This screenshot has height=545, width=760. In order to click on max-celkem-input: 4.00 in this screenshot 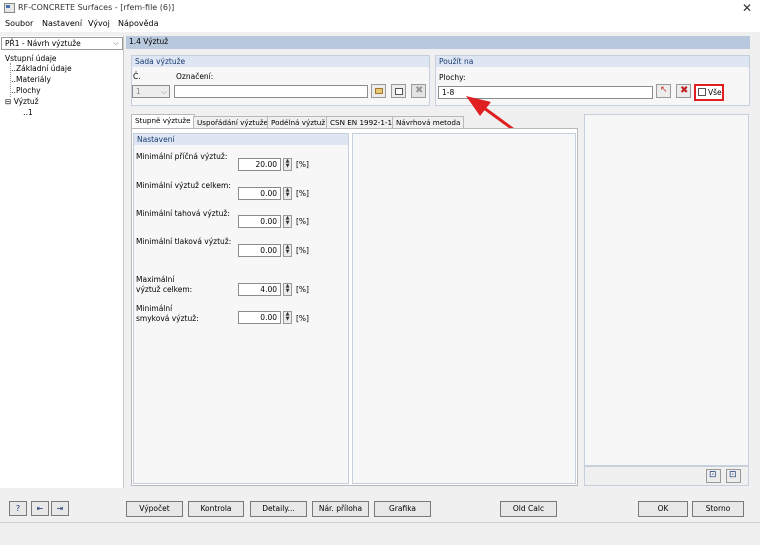, I will do `click(259, 289)`.